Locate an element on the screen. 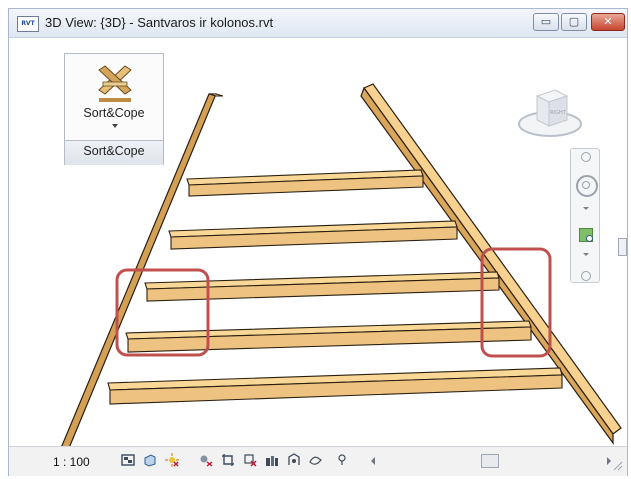  analysis-display-icon is located at coordinates (342, 460).